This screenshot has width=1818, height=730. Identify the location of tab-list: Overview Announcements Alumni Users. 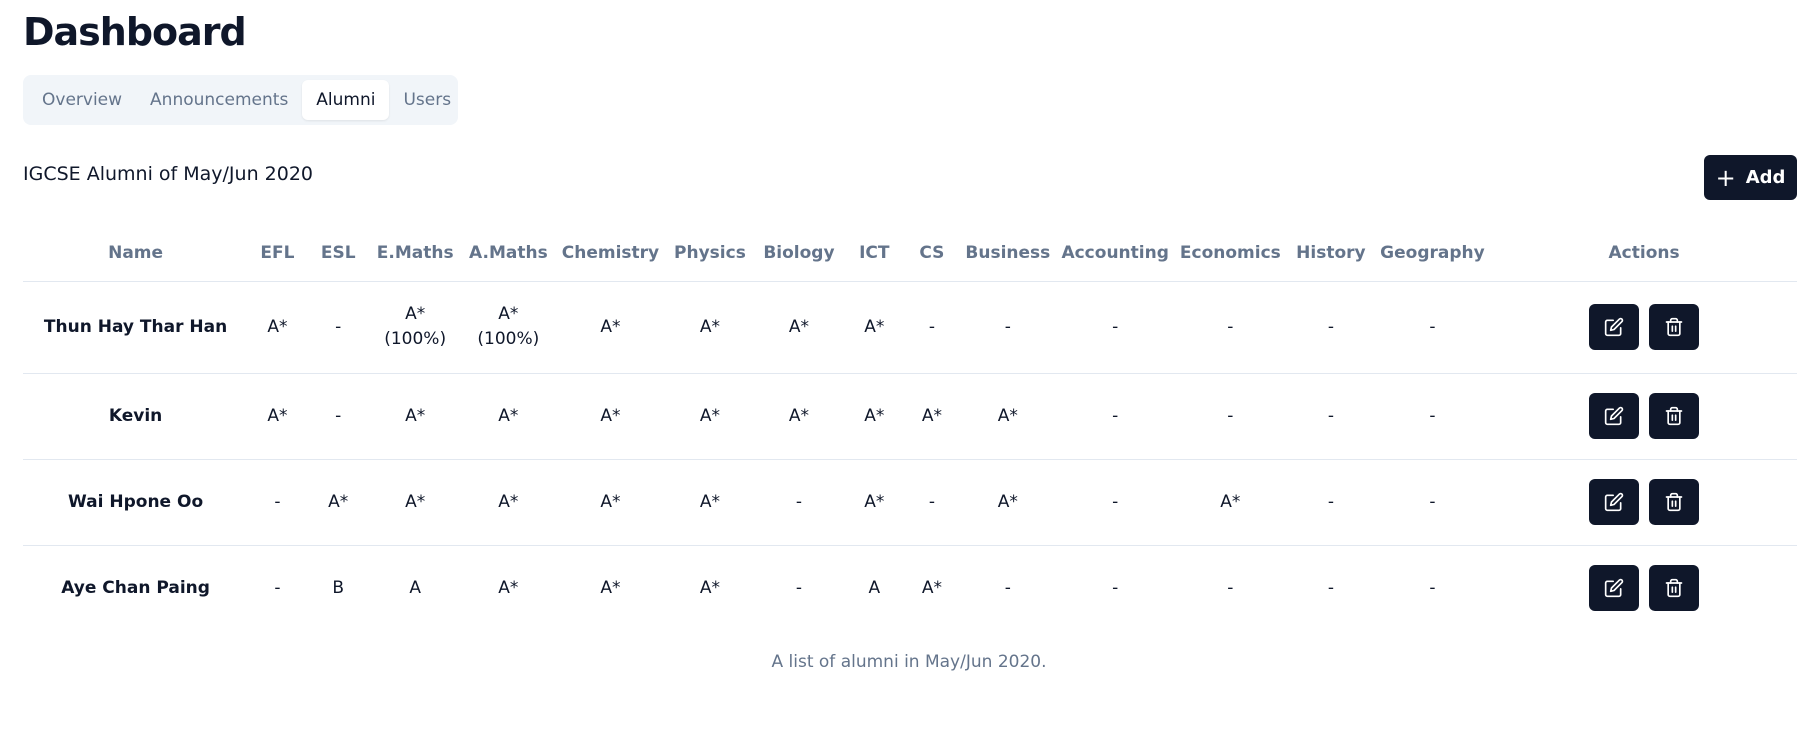
(240, 100).